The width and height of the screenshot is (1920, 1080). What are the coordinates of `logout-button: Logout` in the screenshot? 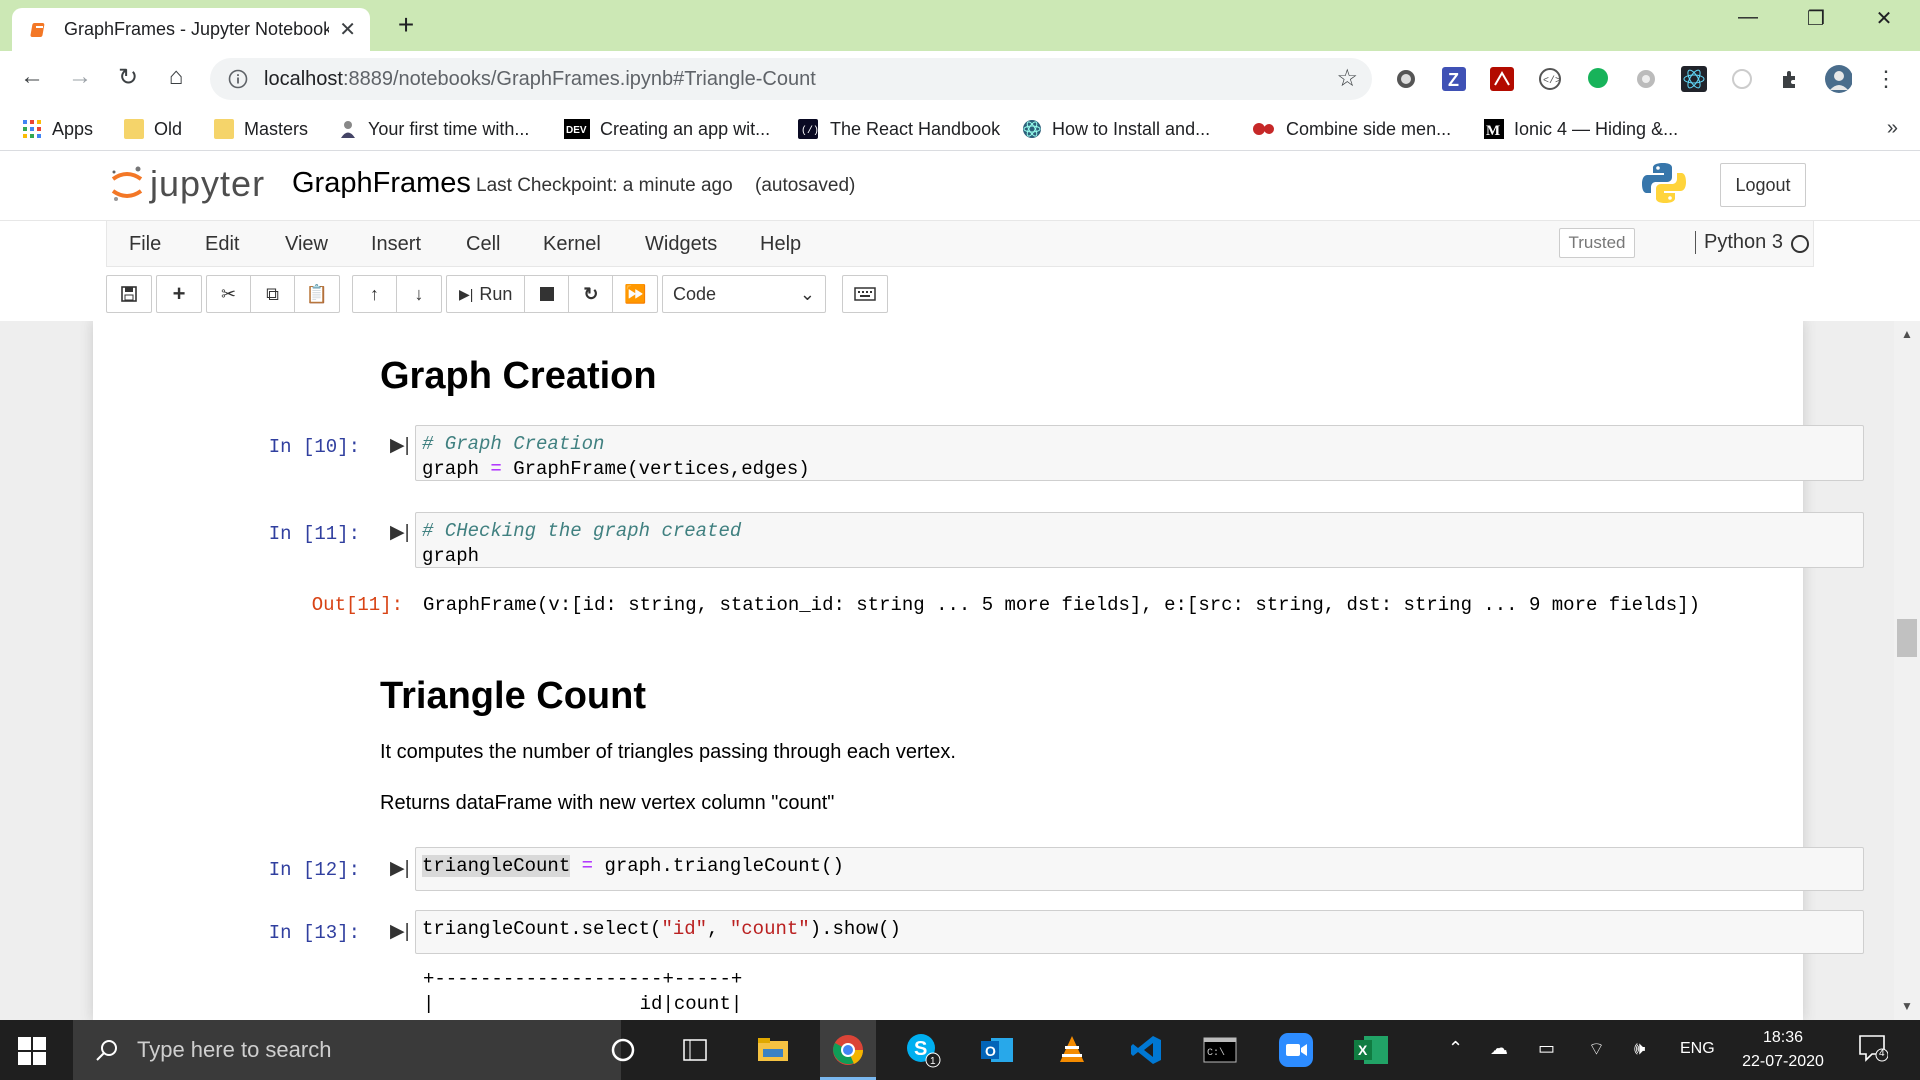 It's located at (1763, 185).